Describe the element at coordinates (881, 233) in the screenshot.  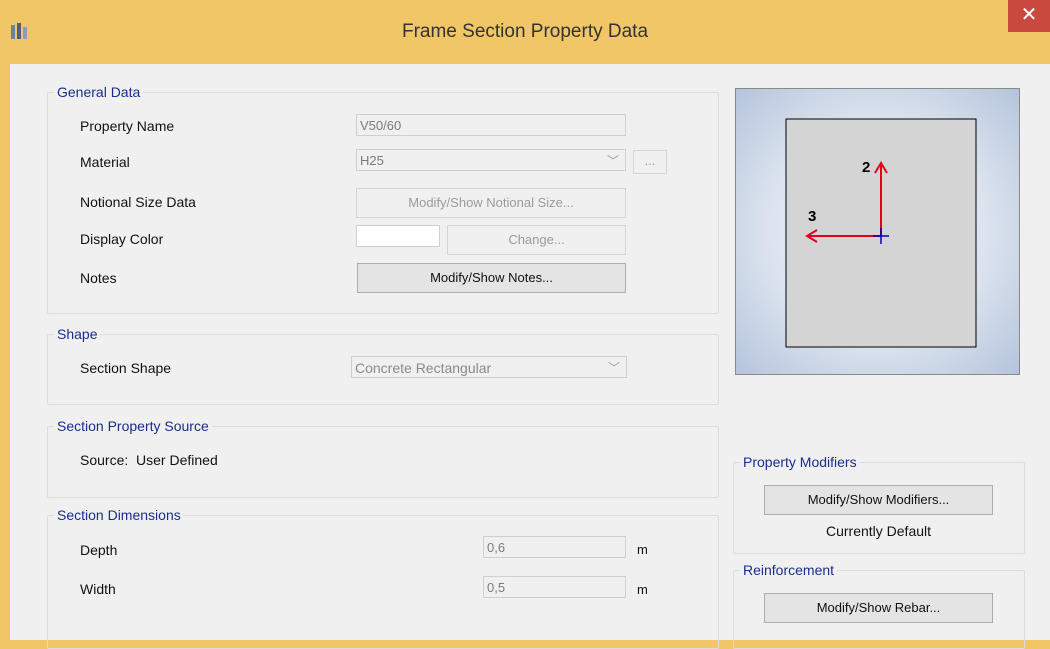
I see `section-preview-drawing: 2 3` at that location.